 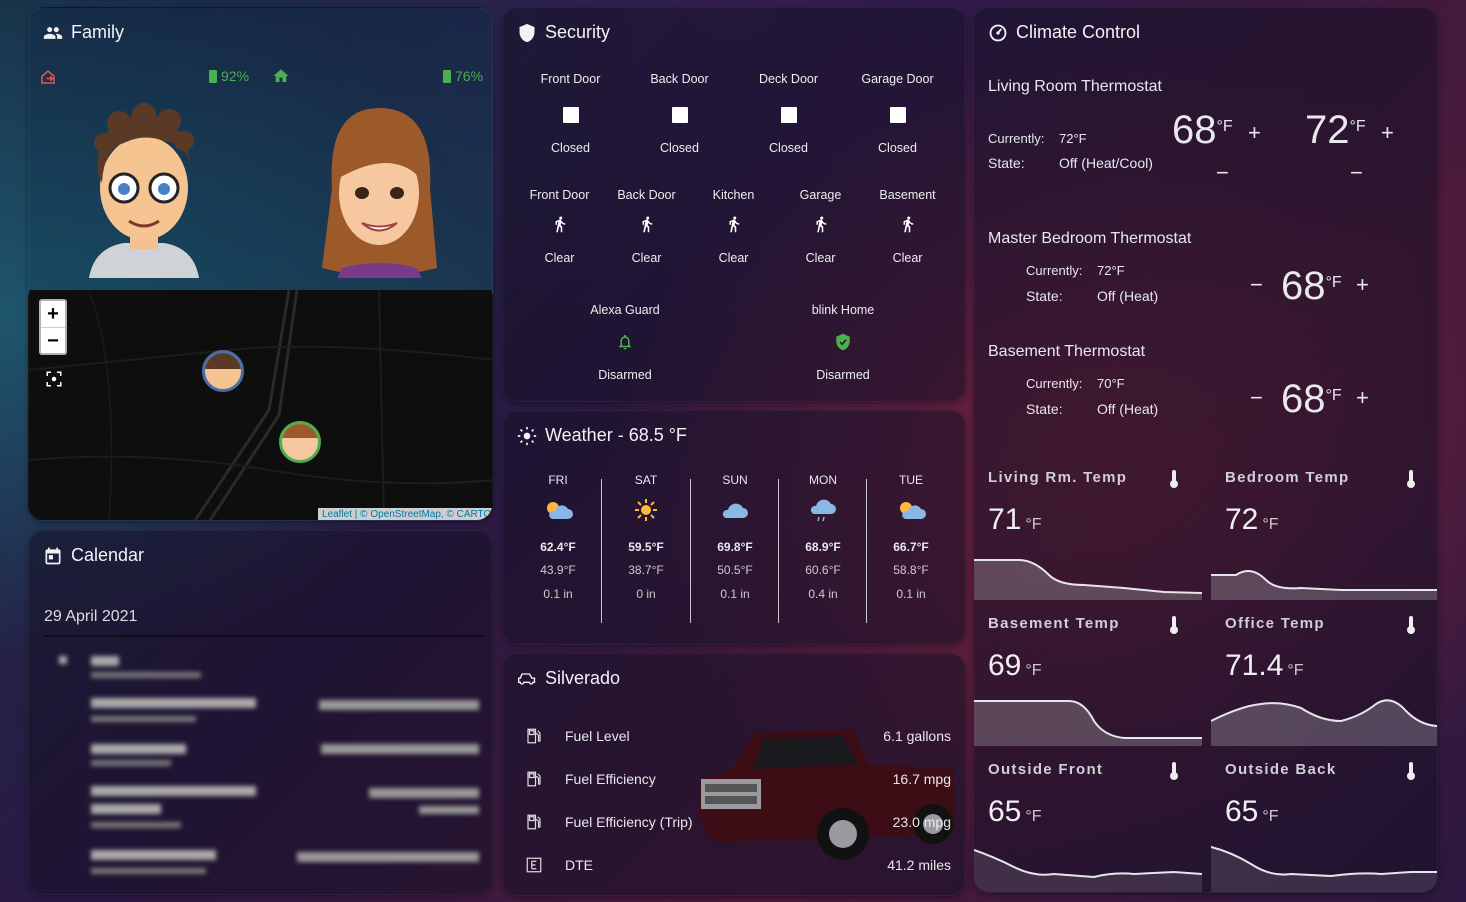 What do you see at coordinates (1387, 133) in the screenshot?
I see `living-high-plus-button: +` at bounding box center [1387, 133].